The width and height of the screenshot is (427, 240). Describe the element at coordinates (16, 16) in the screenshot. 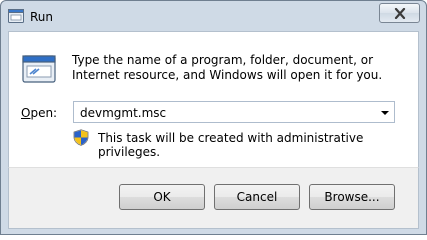

I see `run-icon` at that location.